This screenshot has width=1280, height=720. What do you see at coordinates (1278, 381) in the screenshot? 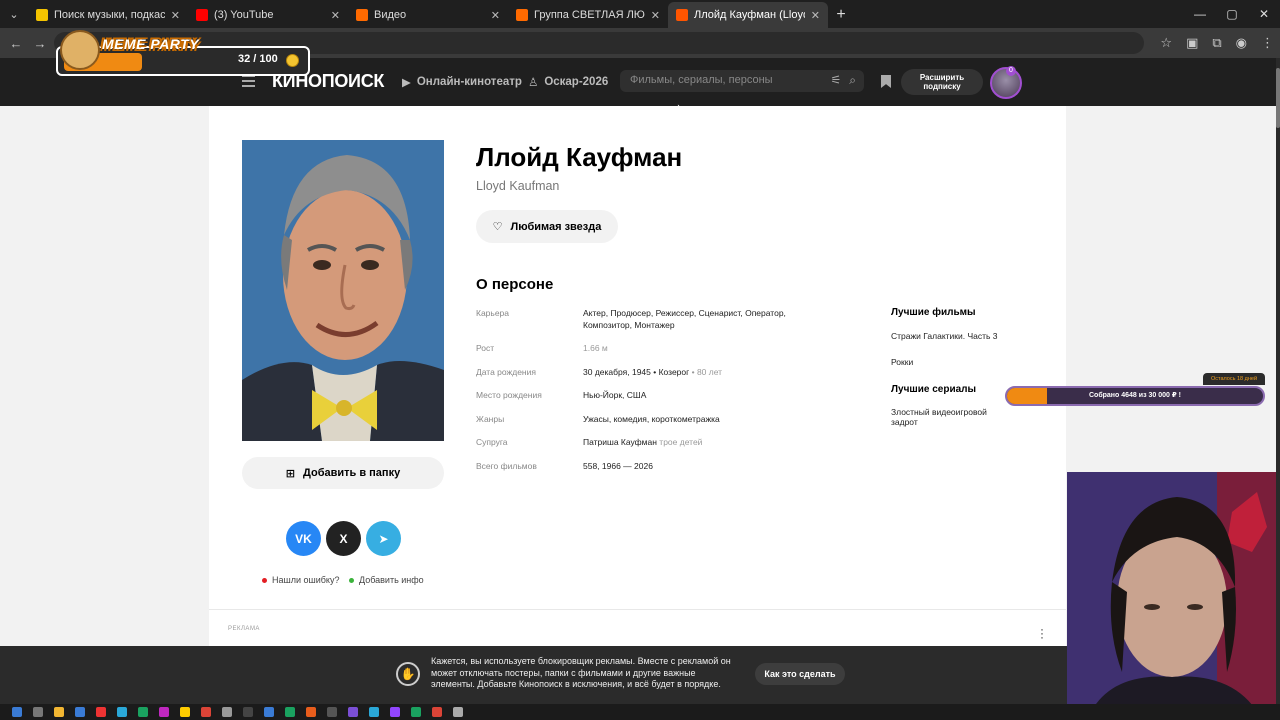
I see `page-scrollbar` at bounding box center [1278, 381].